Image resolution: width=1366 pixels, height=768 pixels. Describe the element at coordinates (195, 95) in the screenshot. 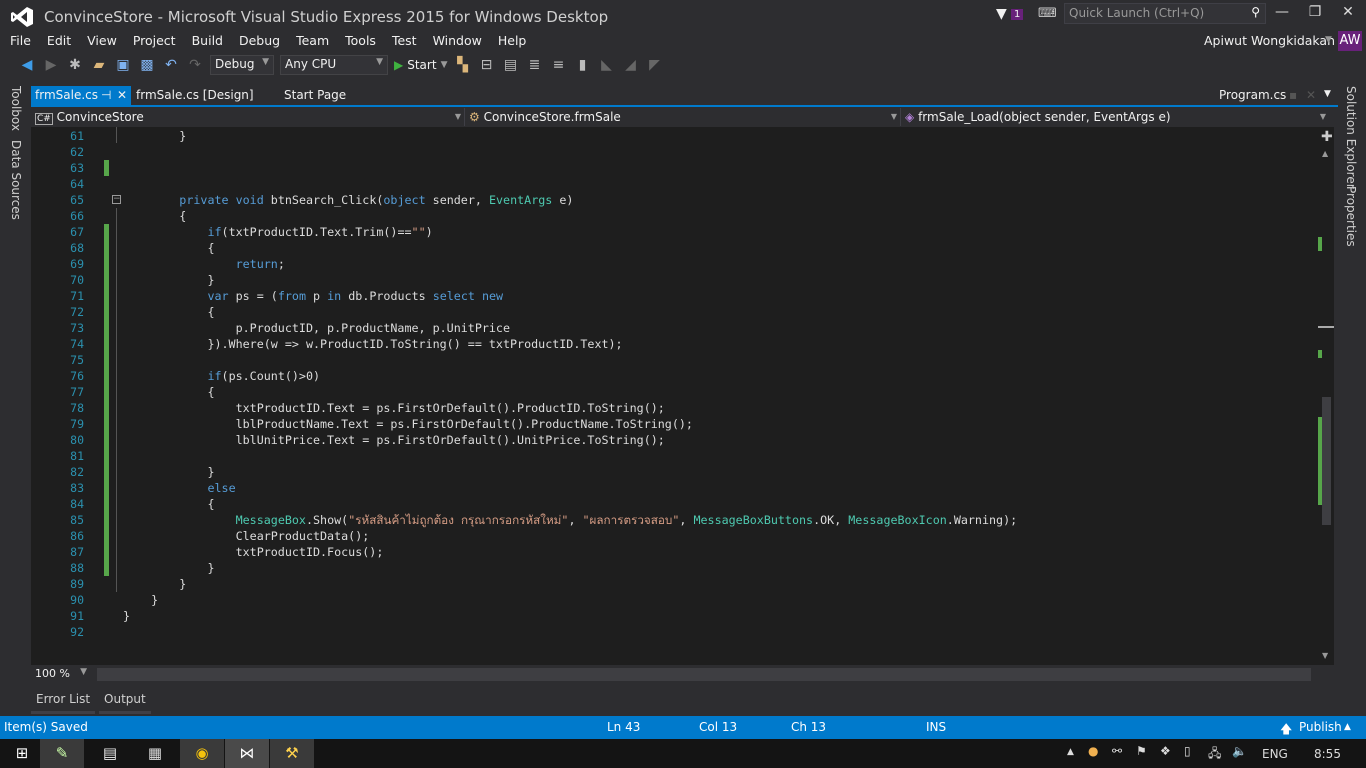

I see `tab-frmsale-design: frmSale.cs [Design]` at that location.